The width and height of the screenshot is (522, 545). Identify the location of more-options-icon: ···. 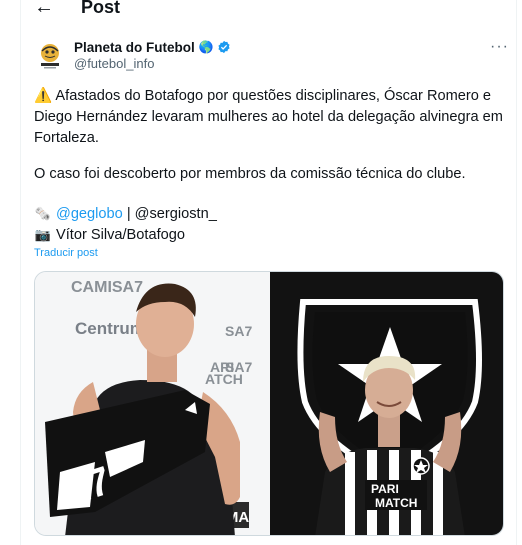
(499, 47).